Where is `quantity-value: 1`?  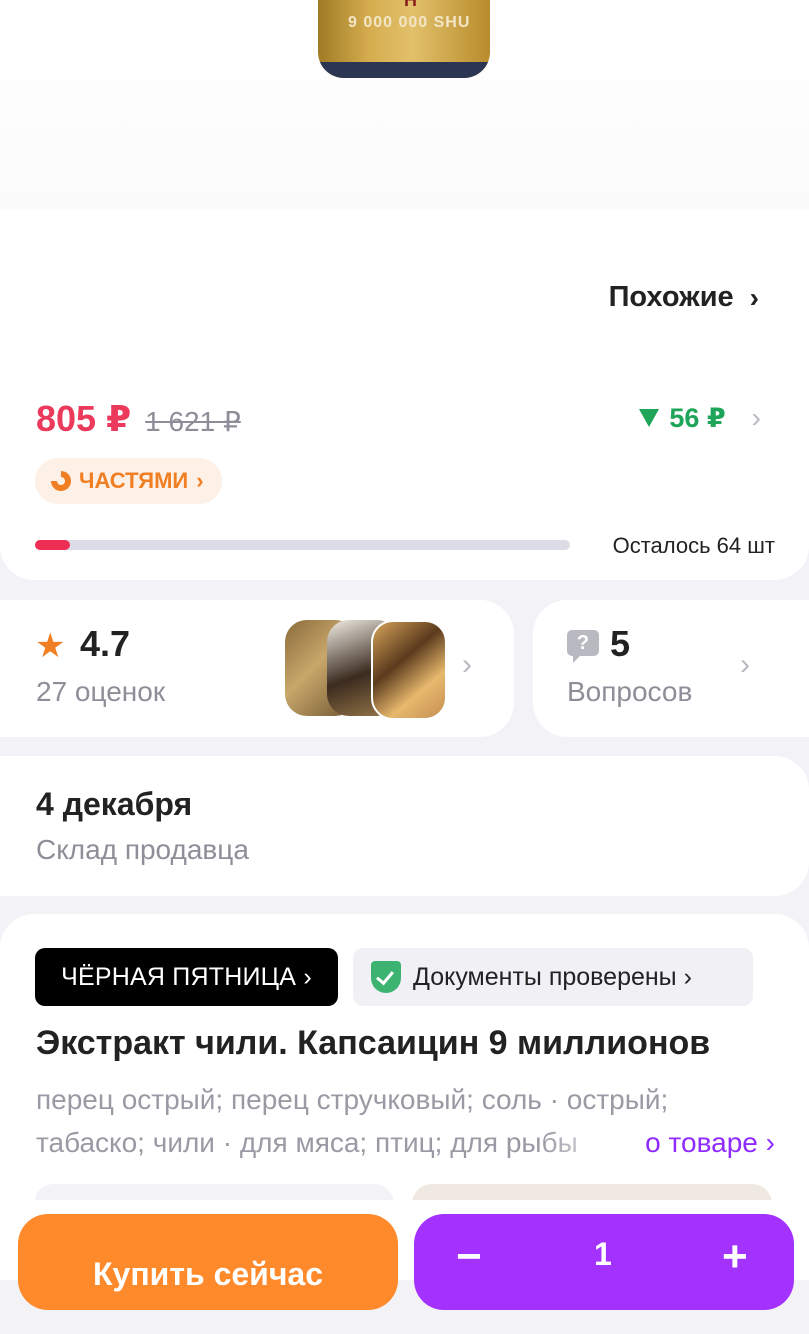 quantity-value: 1 is located at coordinates (603, 1254).